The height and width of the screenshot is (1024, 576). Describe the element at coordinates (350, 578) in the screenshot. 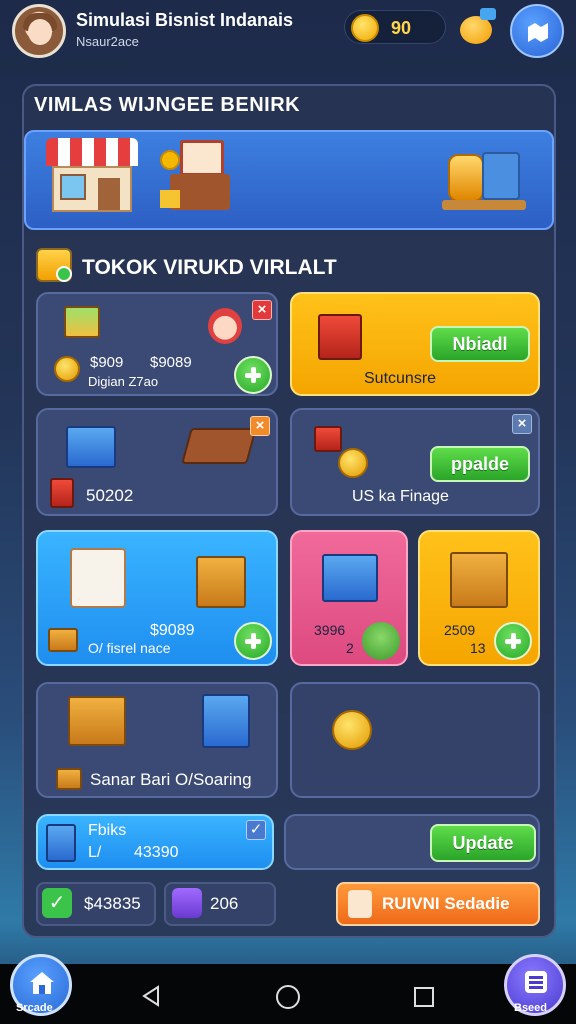

I see `truck-icon` at that location.